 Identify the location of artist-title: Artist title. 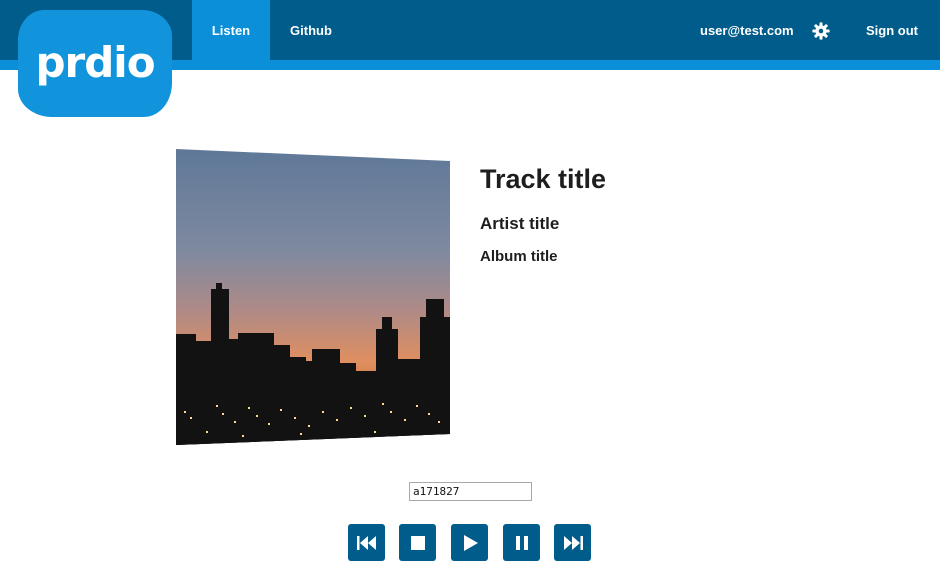
(520, 223).